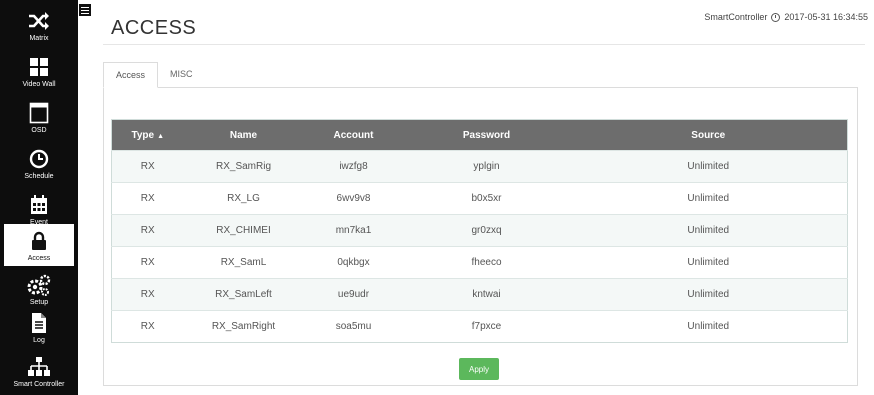 This screenshot has width=874, height=395. Describe the element at coordinates (39, 285) in the screenshot. I see `gears-icon` at that location.